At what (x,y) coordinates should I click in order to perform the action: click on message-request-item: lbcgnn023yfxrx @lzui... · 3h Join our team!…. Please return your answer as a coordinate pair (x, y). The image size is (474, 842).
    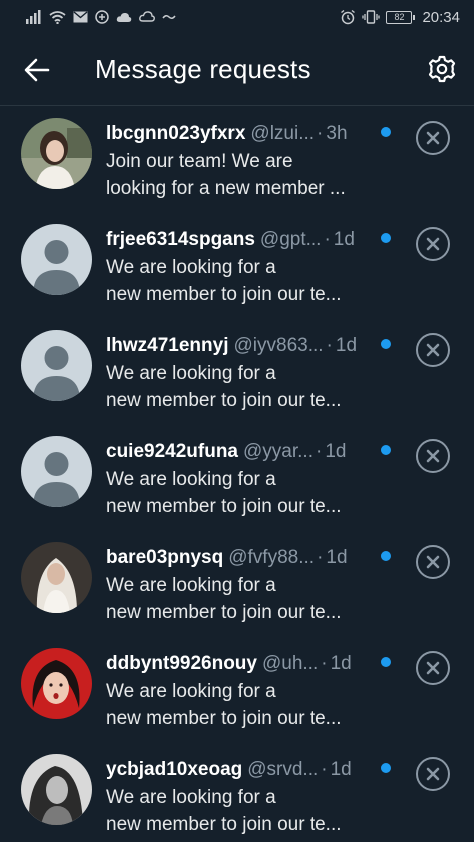
    Looking at the image, I should click on (237, 159).